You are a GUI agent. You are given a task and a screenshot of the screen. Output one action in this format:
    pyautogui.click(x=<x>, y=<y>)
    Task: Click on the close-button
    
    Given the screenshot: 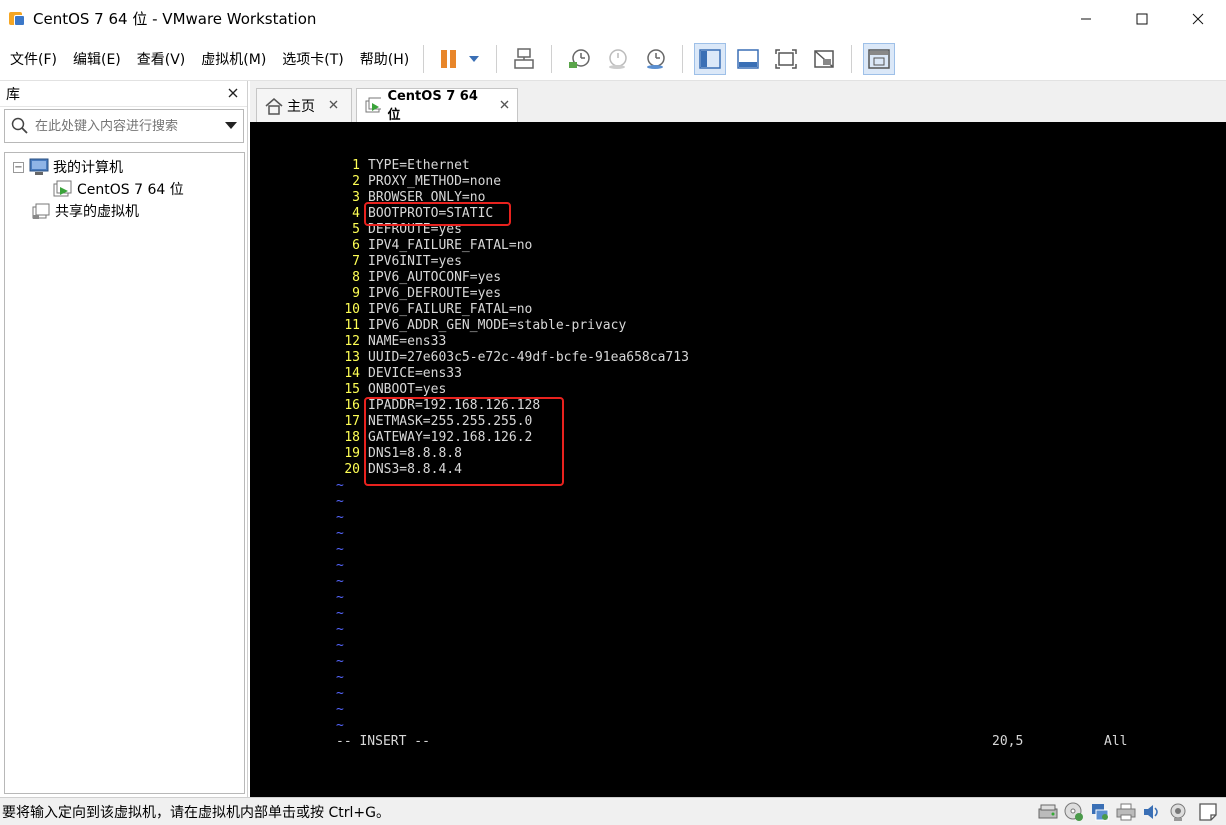 What is the action you would take?
    pyautogui.click(x=1198, y=18)
    